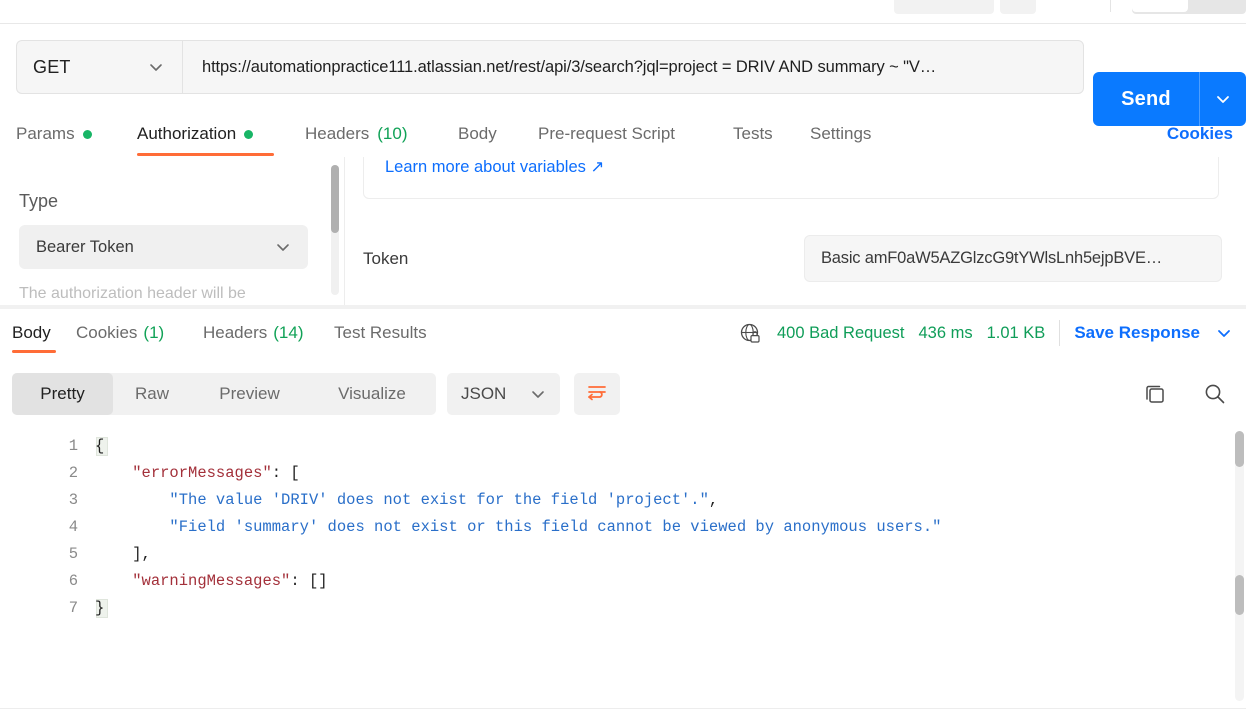 This screenshot has height=709, width=1246. What do you see at coordinates (73, 608) in the screenshot?
I see `line-number: 7` at bounding box center [73, 608].